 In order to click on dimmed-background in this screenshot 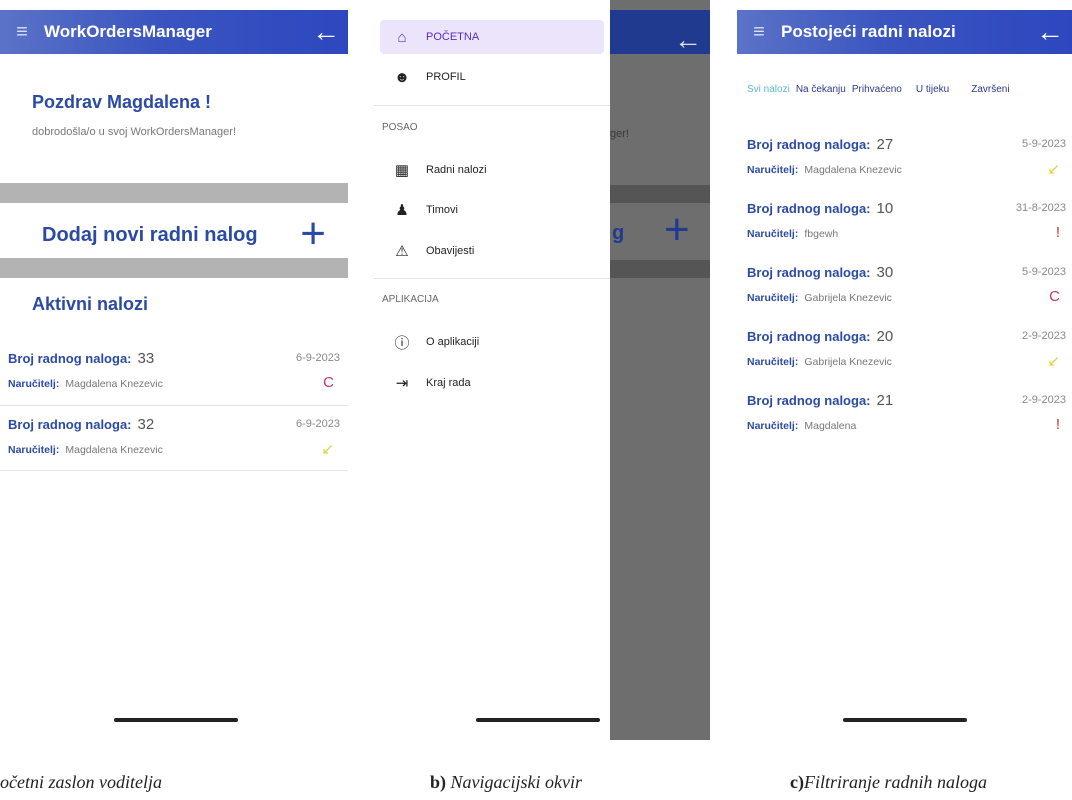, I will do `click(660, 370)`.